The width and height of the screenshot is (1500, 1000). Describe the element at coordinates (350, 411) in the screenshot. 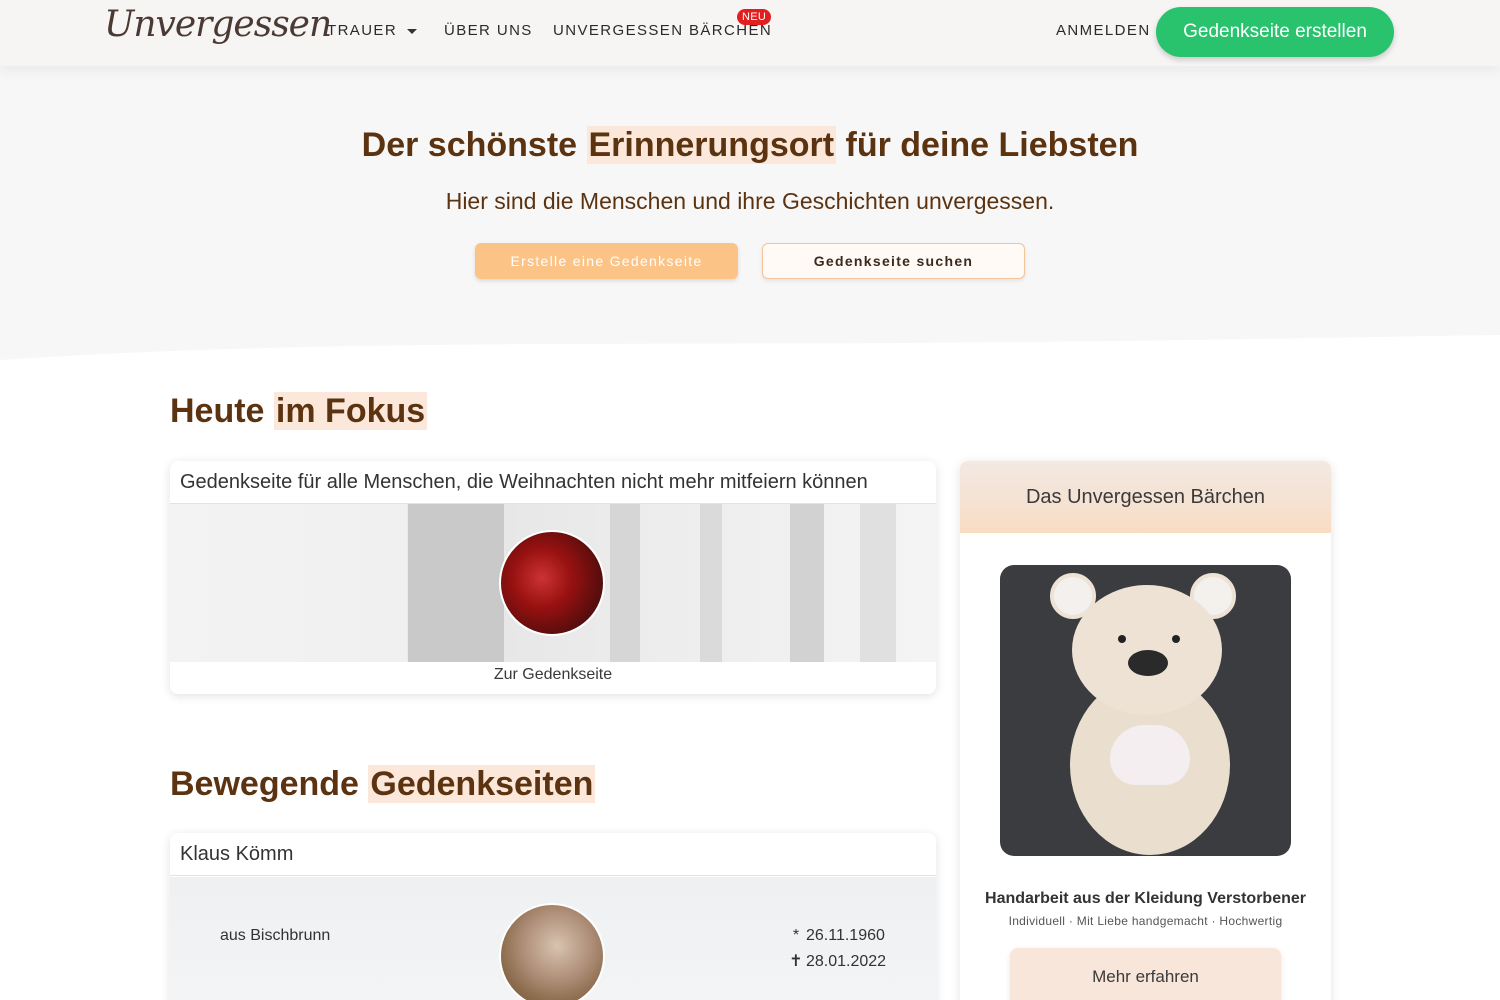

I see `fokus-title-highlight: im Fokus` at that location.